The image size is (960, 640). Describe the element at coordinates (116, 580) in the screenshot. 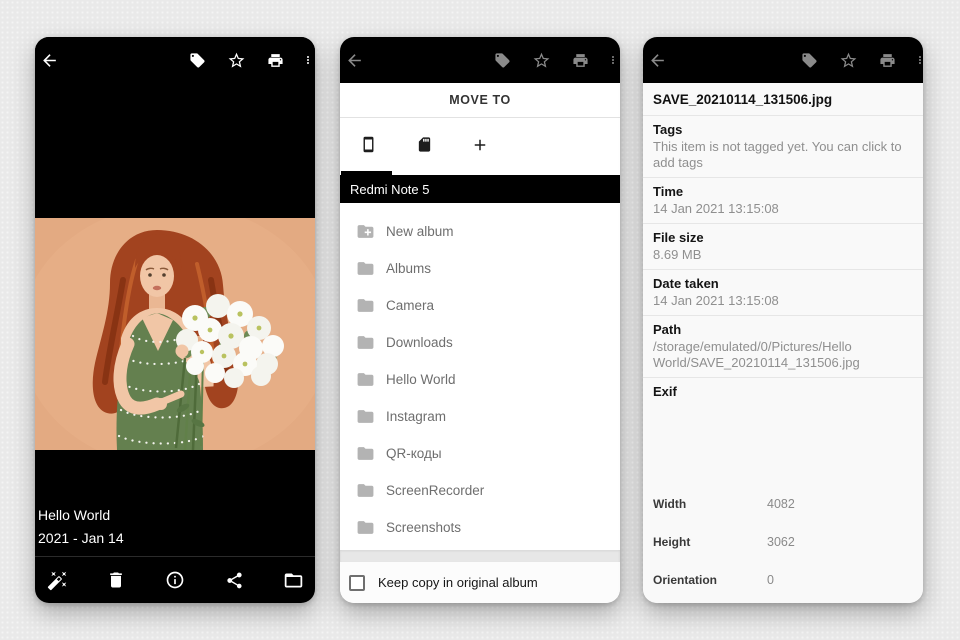

I see `delete-icon` at that location.